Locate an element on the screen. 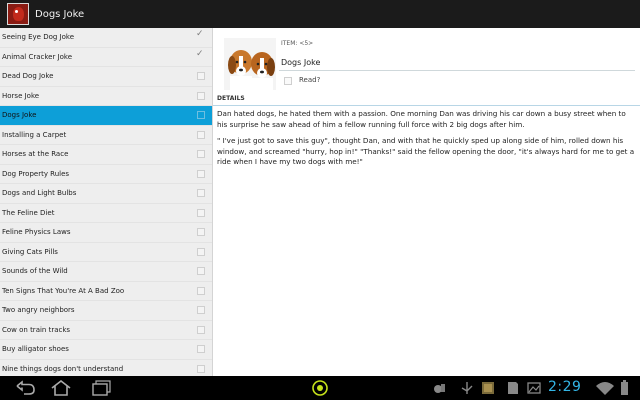 The width and height of the screenshot is (640, 400). list-item-label: Installing a Carpet is located at coordinates (34, 134).